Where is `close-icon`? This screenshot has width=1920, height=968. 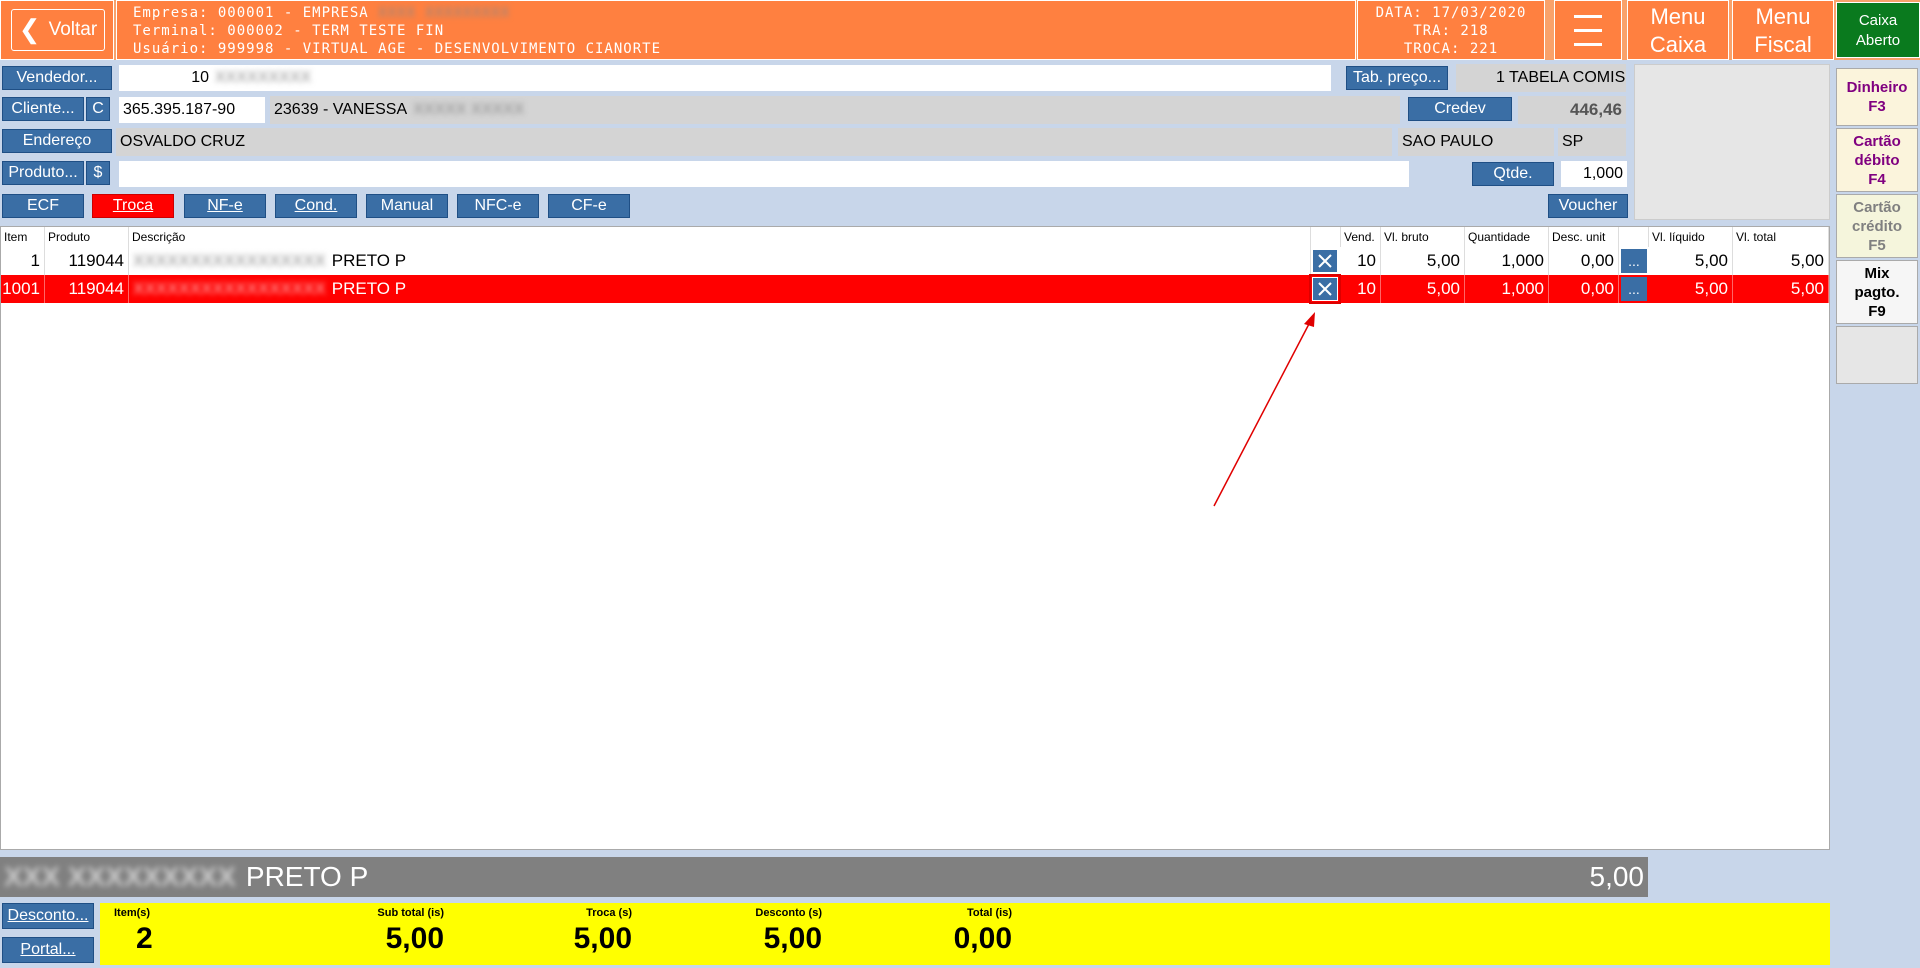 close-icon is located at coordinates (1325, 261).